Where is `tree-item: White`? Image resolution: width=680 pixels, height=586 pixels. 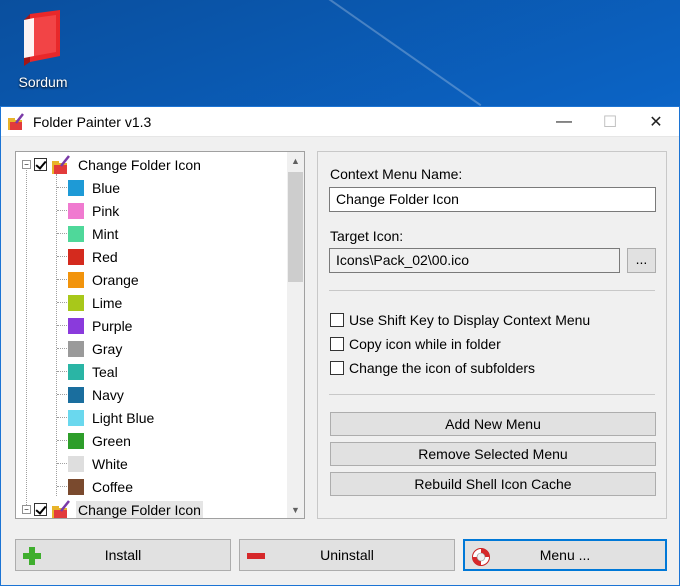 tree-item: White is located at coordinates (98, 463).